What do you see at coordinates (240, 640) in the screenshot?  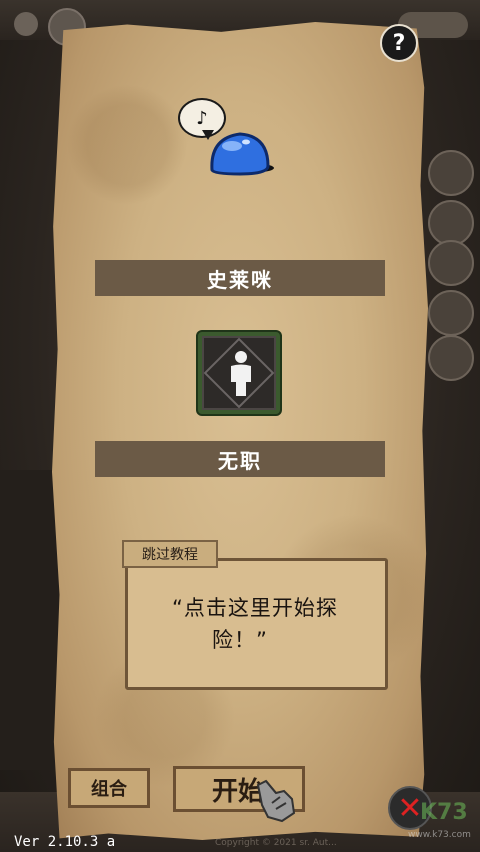 I see `tutorial-line: 险！”` at bounding box center [240, 640].